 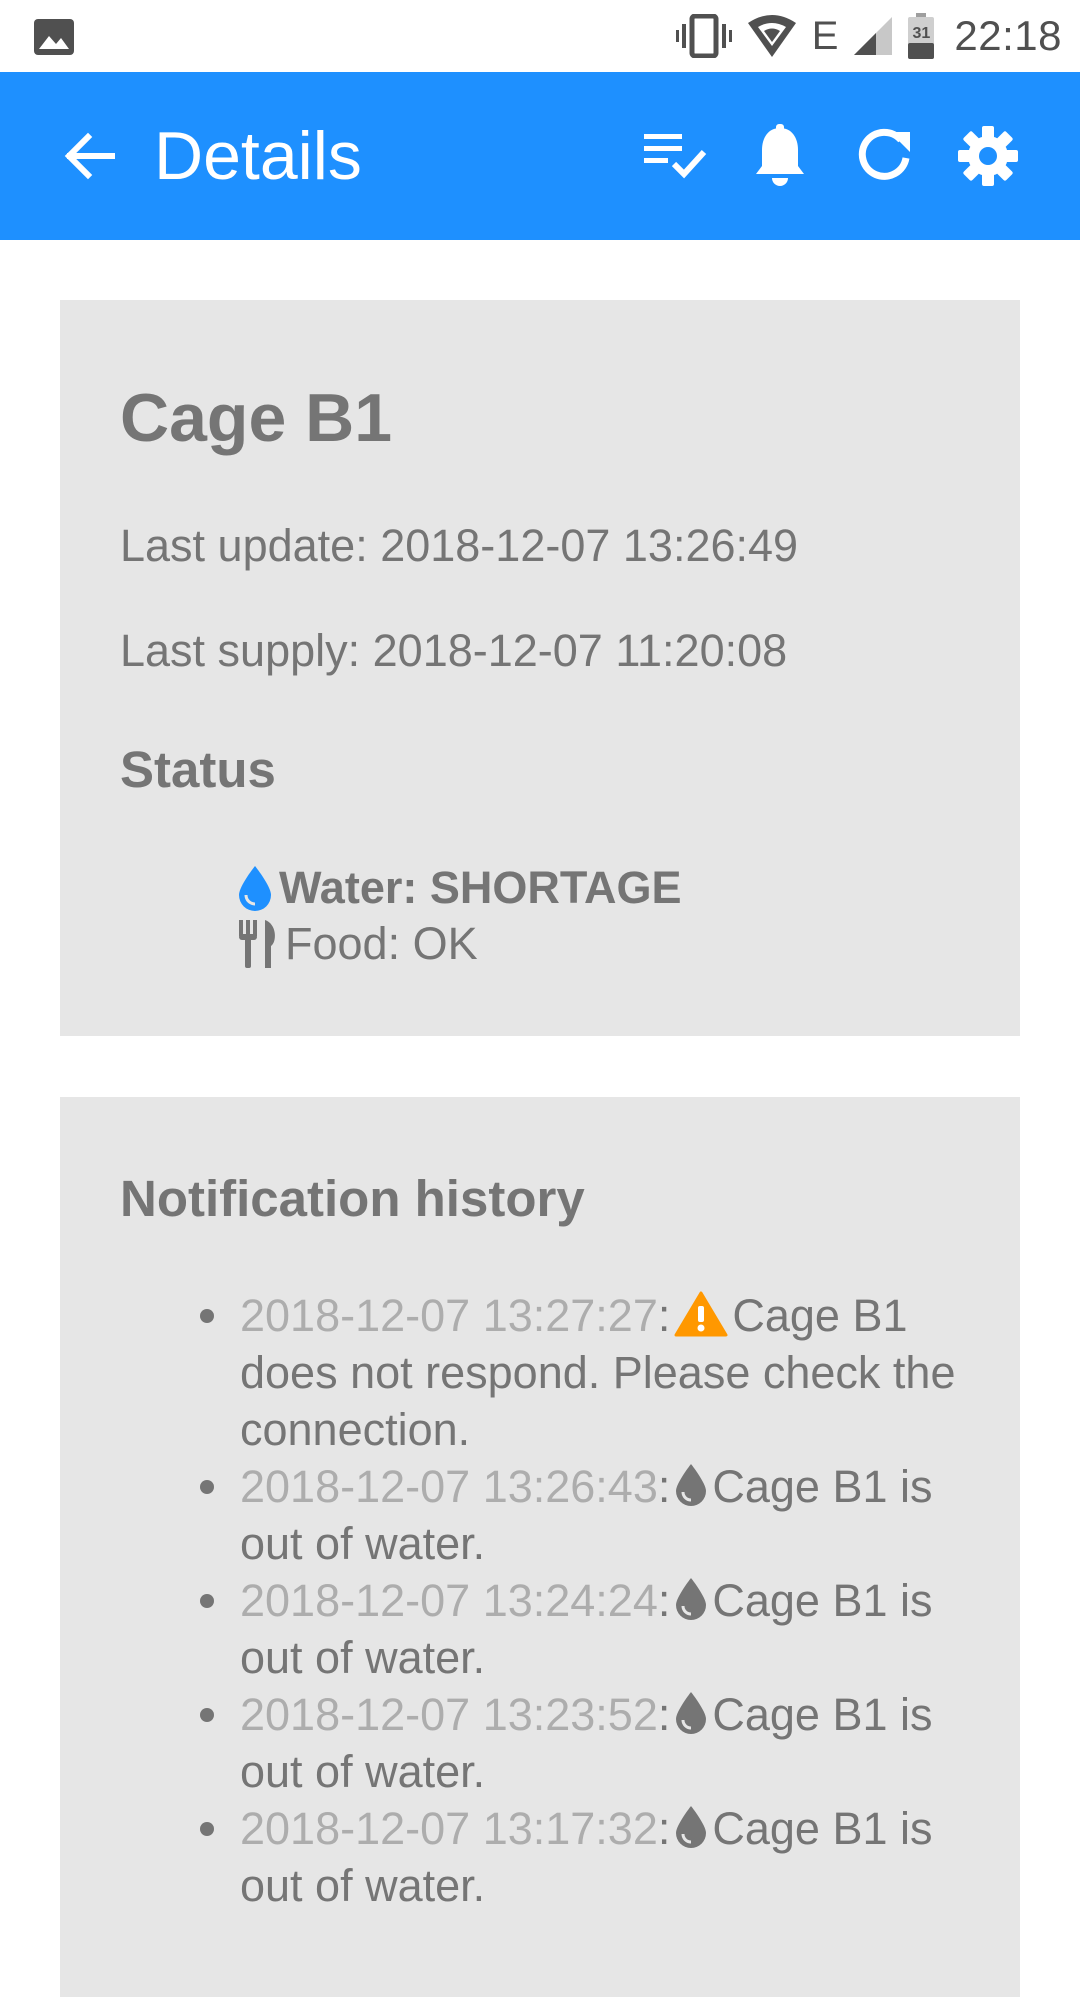 What do you see at coordinates (352, 1198) in the screenshot?
I see `notification-history-title: Notification history` at bounding box center [352, 1198].